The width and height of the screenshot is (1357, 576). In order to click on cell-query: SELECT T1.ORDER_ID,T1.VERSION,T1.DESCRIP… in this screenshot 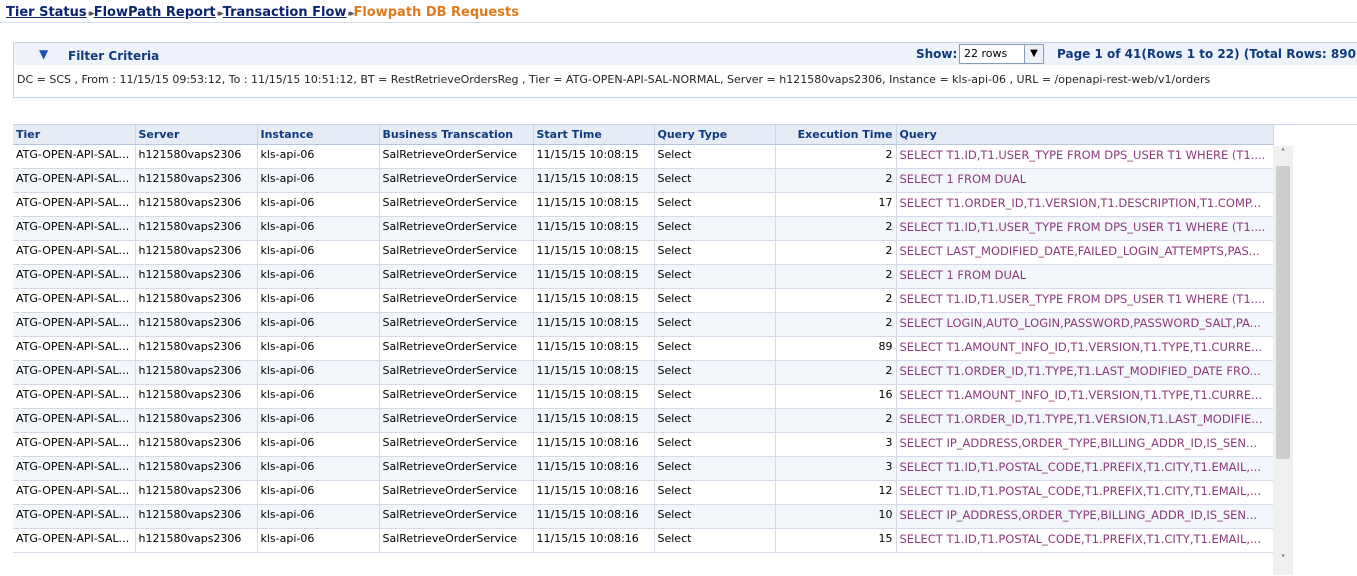, I will do `click(1085, 204)`.